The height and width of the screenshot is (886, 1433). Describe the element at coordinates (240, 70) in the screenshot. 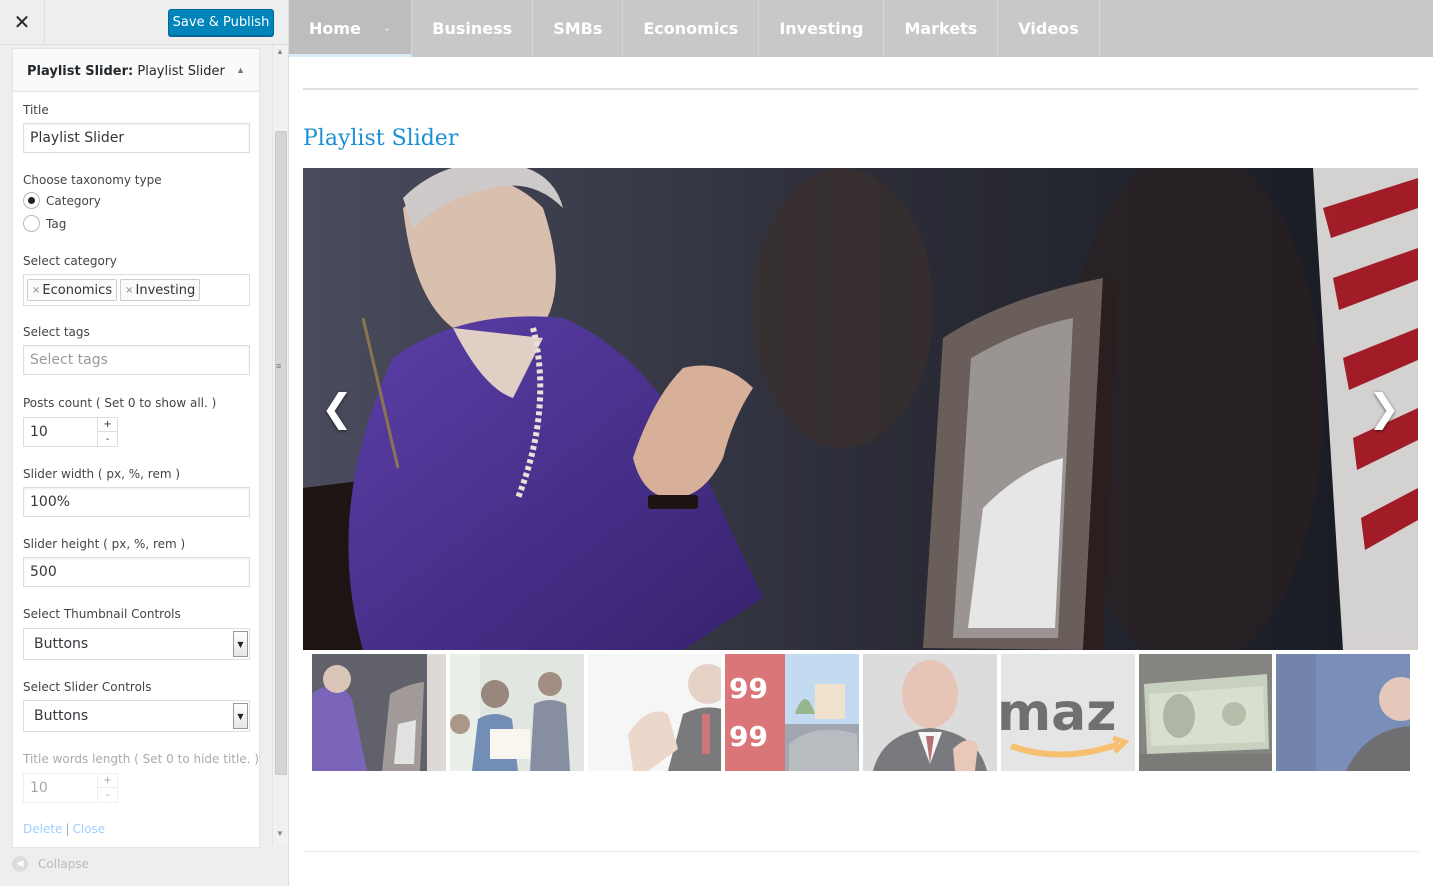

I see `collapse-arrow-icon: ▲` at that location.